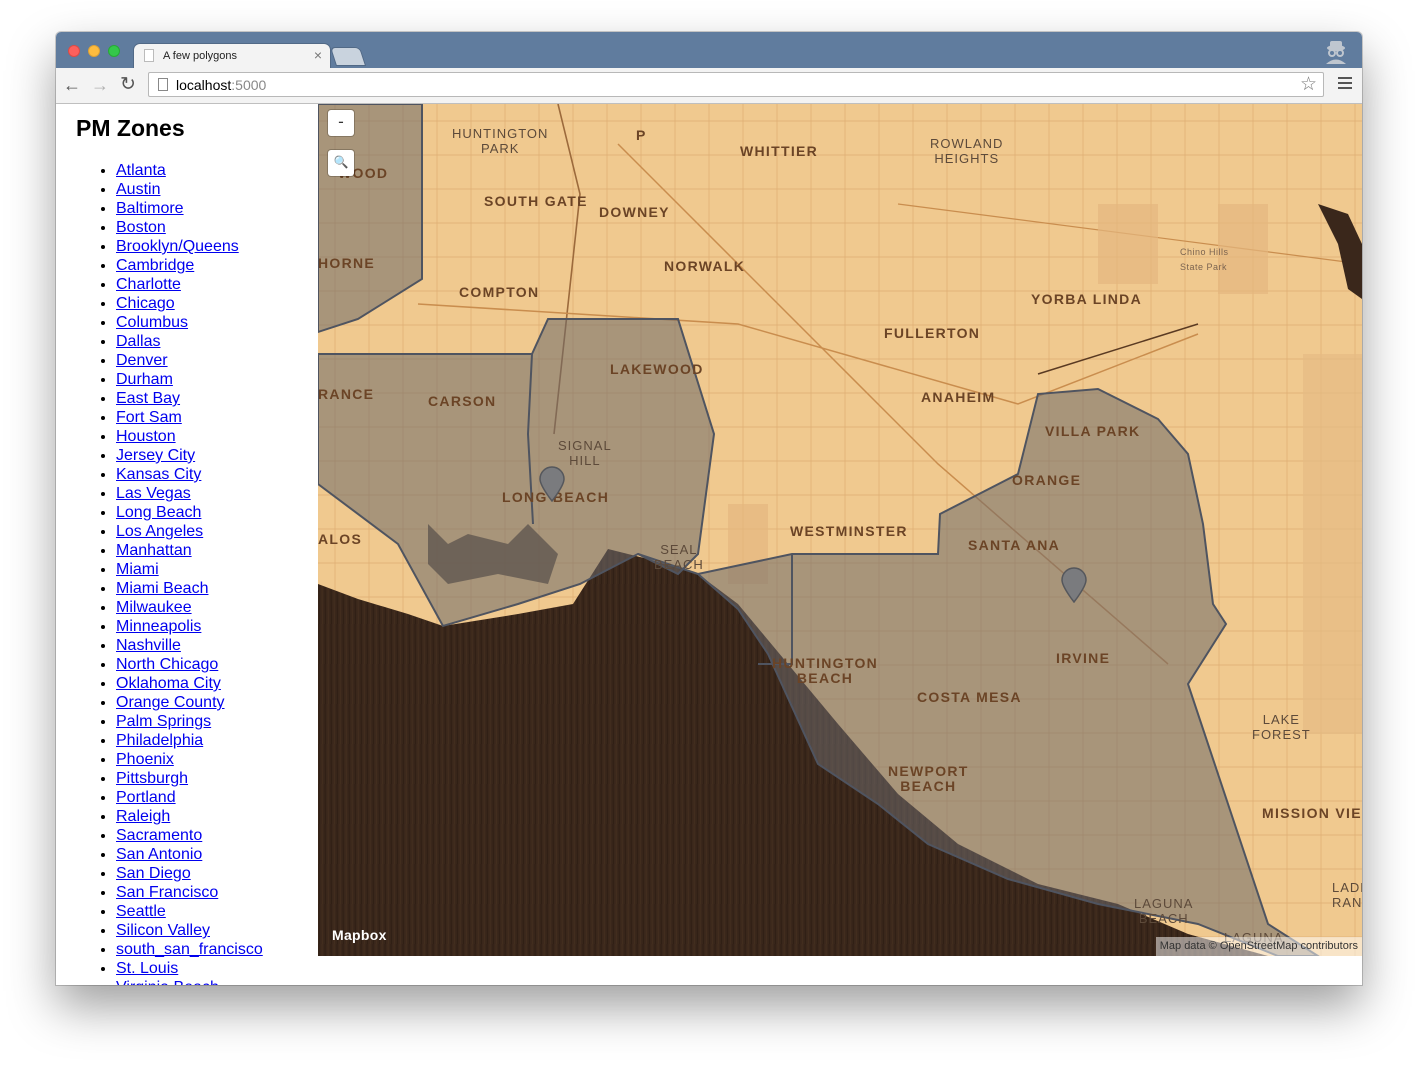 The image size is (1418, 1065). What do you see at coordinates (72, 85) in the screenshot?
I see `back-arrow-icon: ←` at bounding box center [72, 85].